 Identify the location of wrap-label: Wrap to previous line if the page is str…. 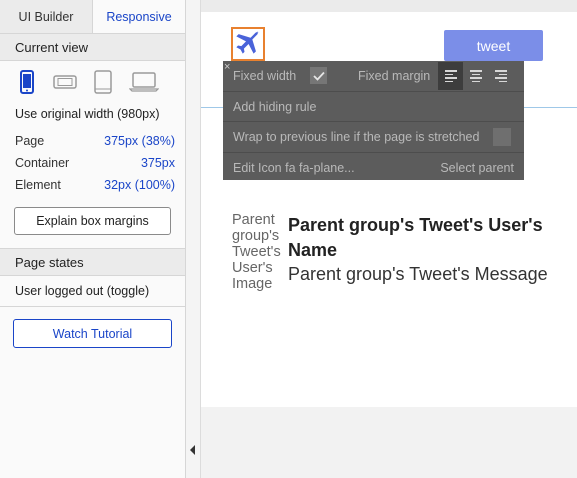
(356, 137).